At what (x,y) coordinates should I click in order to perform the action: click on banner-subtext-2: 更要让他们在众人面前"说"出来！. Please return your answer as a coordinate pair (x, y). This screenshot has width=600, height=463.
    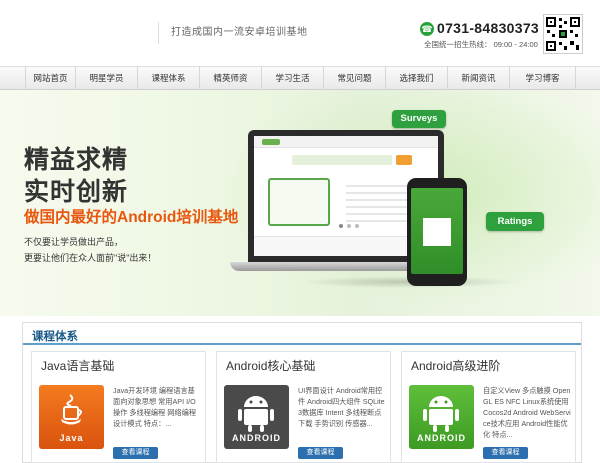
    Looking at the image, I should click on (90, 258).